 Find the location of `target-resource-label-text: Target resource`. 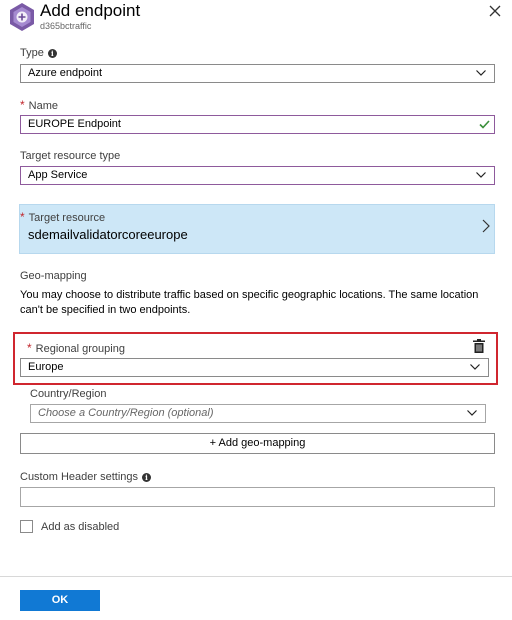

target-resource-label-text: Target resource is located at coordinates (67, 218).